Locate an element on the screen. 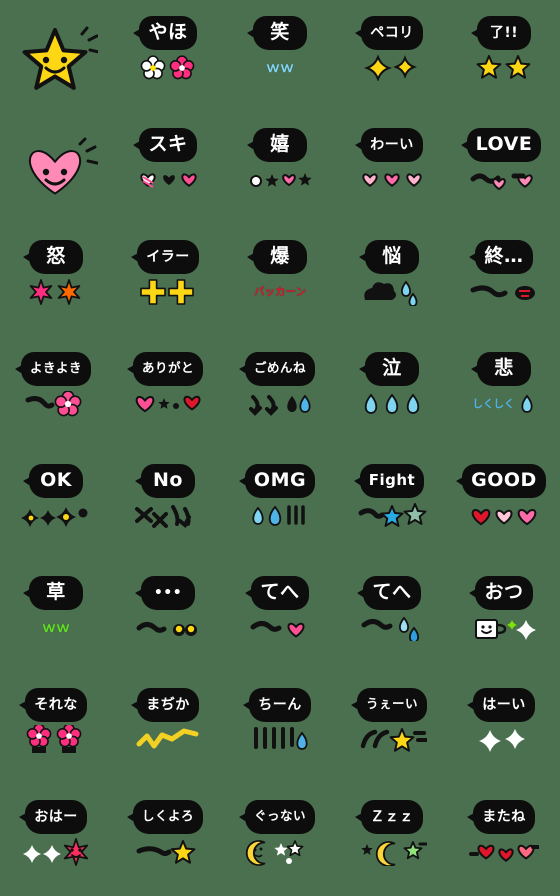 The width and height of the screenshot is (560, 896). speech-bubble: てへ is located at coordinates (277, 593).